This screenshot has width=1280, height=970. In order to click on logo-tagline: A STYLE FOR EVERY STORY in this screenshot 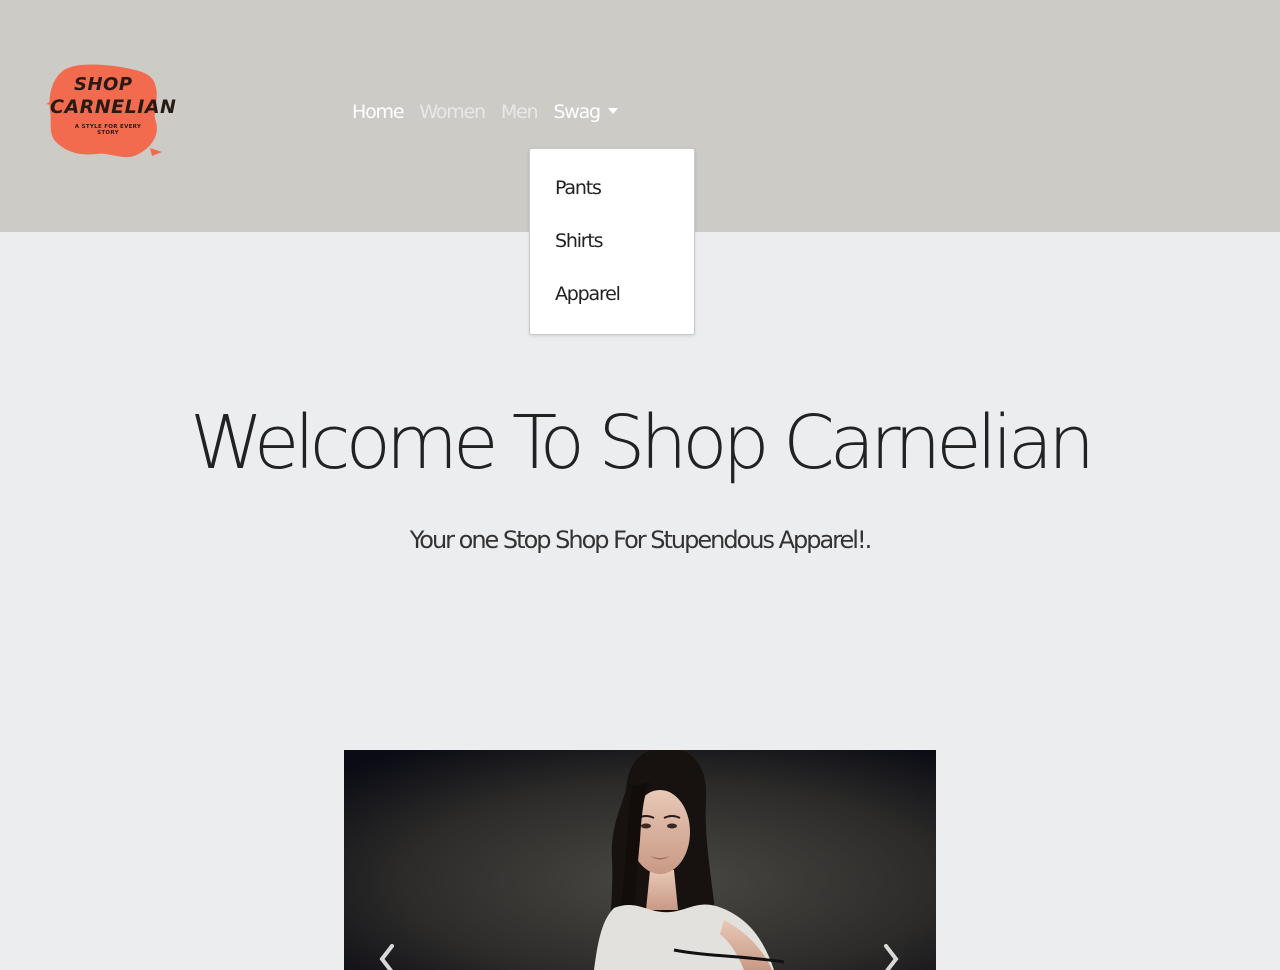, I will do `click(108, 130)`.